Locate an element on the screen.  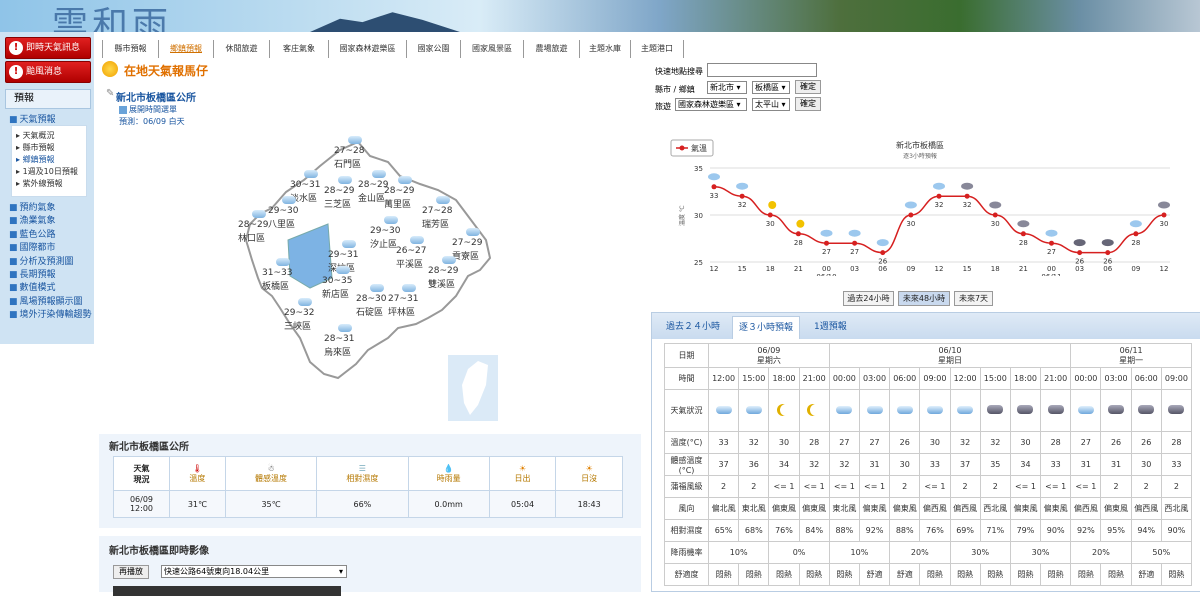
district-temp: 29~30 is located at coordinates (385, 231).